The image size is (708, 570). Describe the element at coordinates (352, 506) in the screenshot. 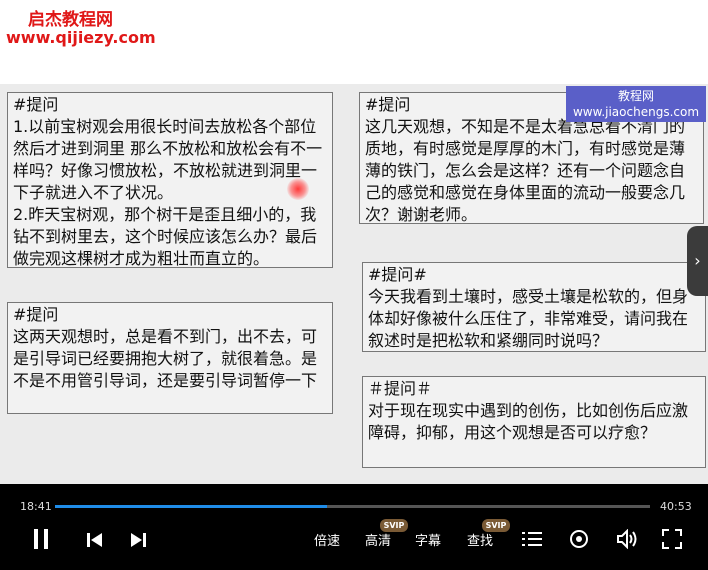

I see `progress-bar` at that location.